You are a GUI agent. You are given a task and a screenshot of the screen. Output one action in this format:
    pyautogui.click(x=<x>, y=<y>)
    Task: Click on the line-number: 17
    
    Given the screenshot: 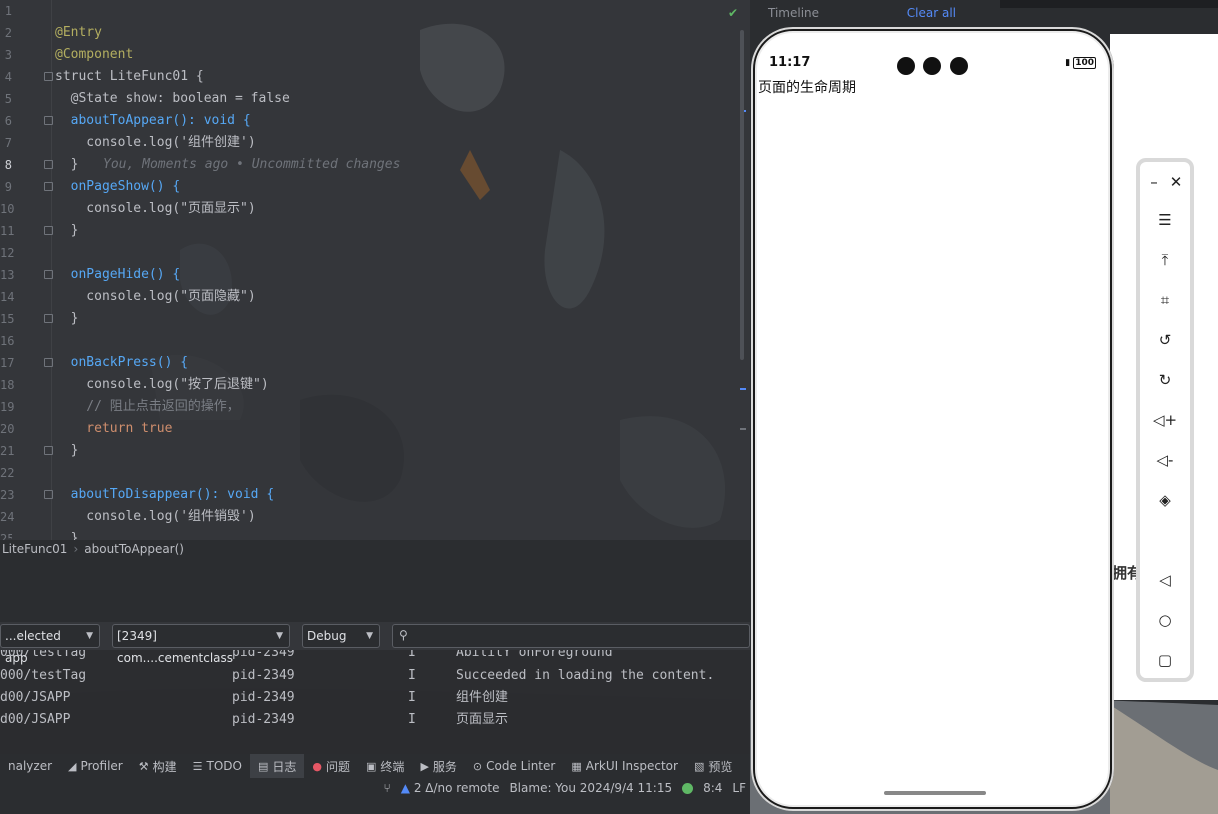 What is the action you would take?
    pyautogui.click(x=7, y=363)
    